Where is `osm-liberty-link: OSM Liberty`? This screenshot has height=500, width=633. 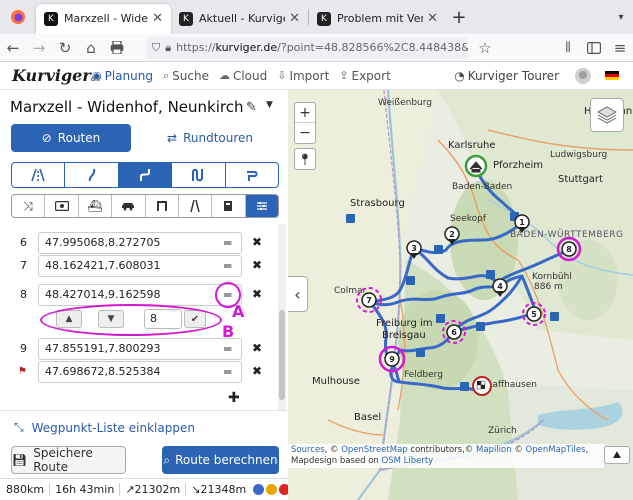
osm-liberty-link: OSM Liberty is located at coordinates (408, 461).